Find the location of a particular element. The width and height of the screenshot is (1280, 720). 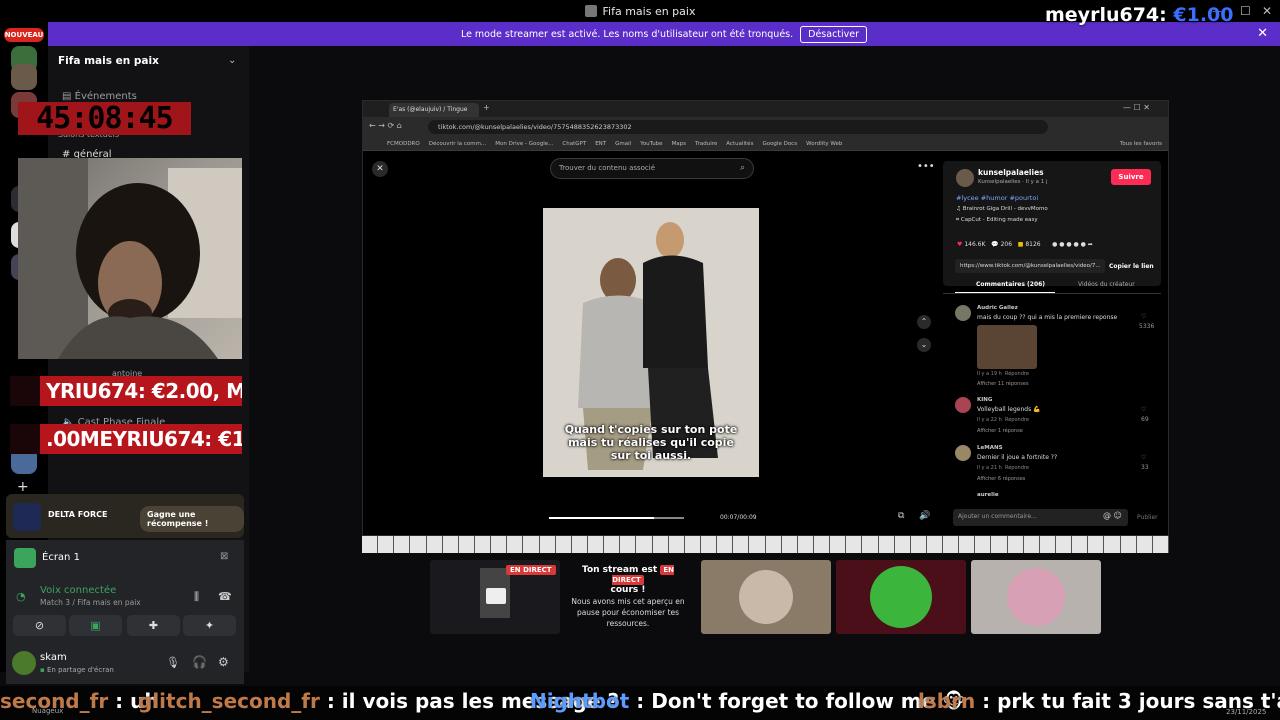

close-video-icon: ✕ is located at coordinates (380, 169).